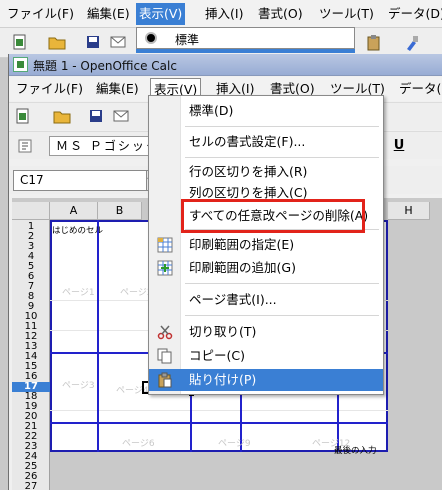 The width and height of the screenshot is (442, 490). Describe the element at coordinates (219, 423) in the screenshot. I see `page-break-horizontal` at that location.